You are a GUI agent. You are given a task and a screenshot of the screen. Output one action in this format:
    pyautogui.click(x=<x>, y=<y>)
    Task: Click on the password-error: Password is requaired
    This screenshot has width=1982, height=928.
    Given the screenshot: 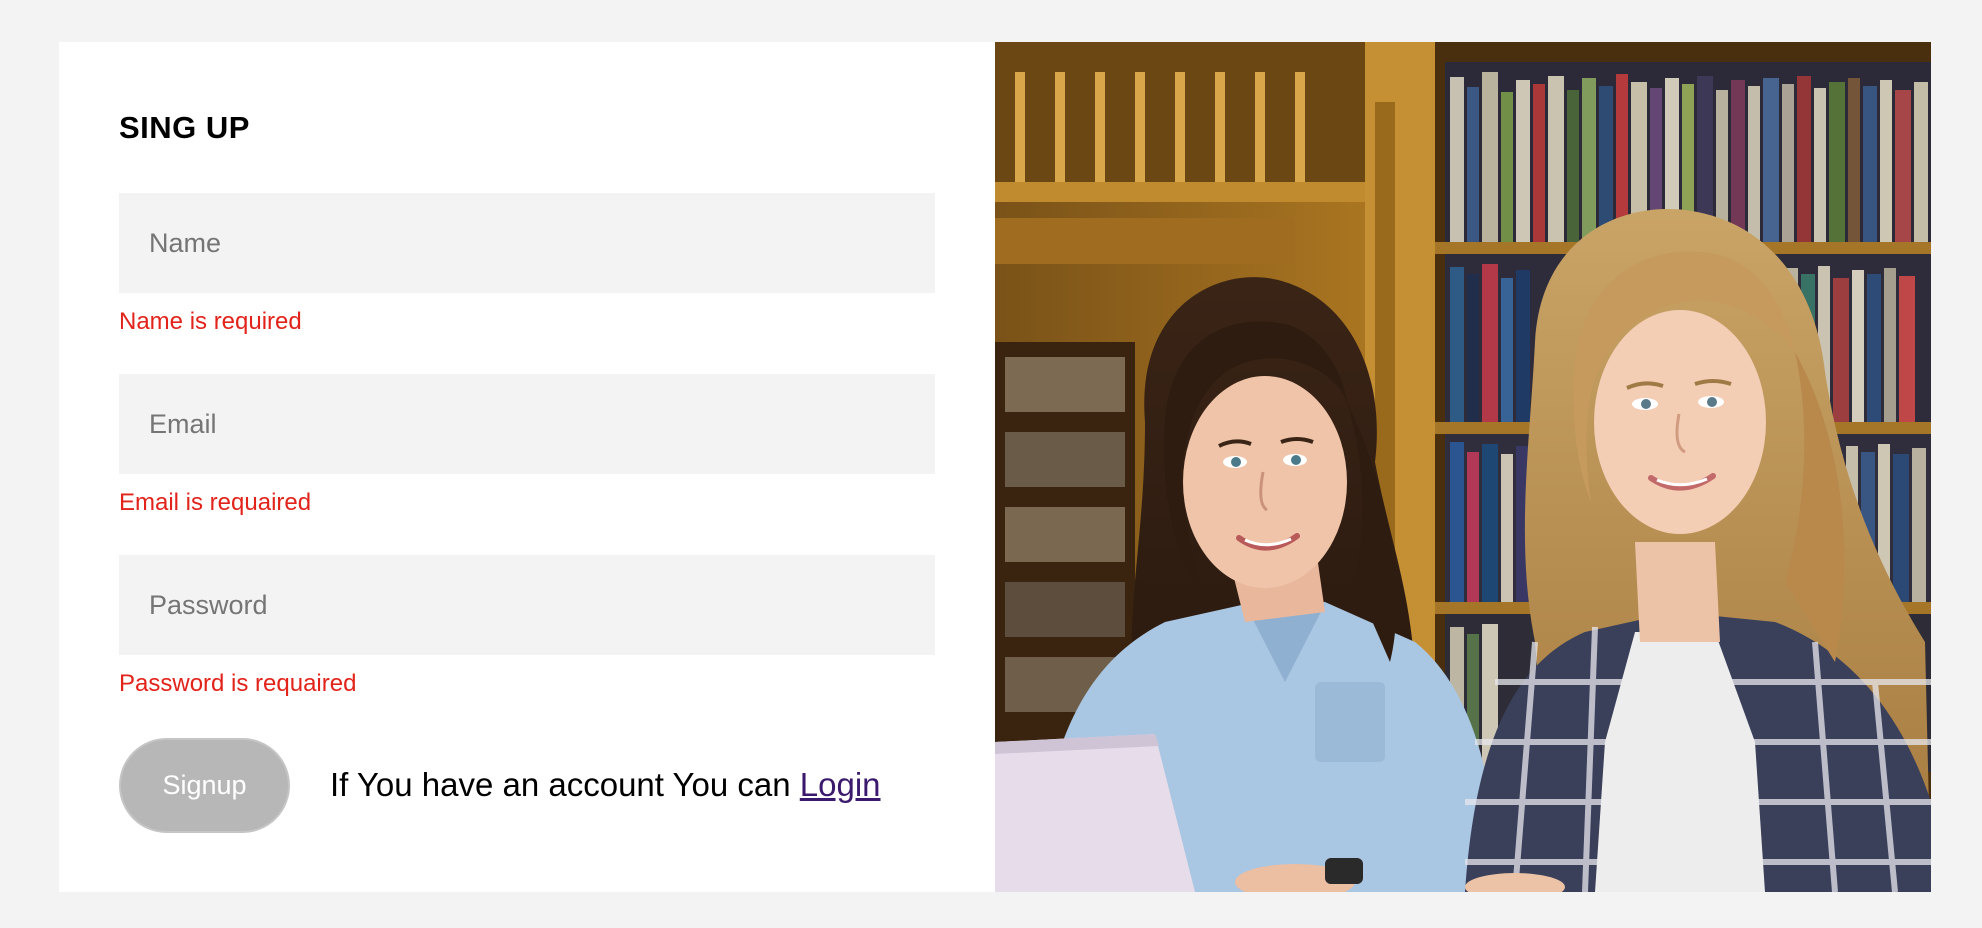 What is the action you would take?
    pyautogui.click(x=238, y=683)
    